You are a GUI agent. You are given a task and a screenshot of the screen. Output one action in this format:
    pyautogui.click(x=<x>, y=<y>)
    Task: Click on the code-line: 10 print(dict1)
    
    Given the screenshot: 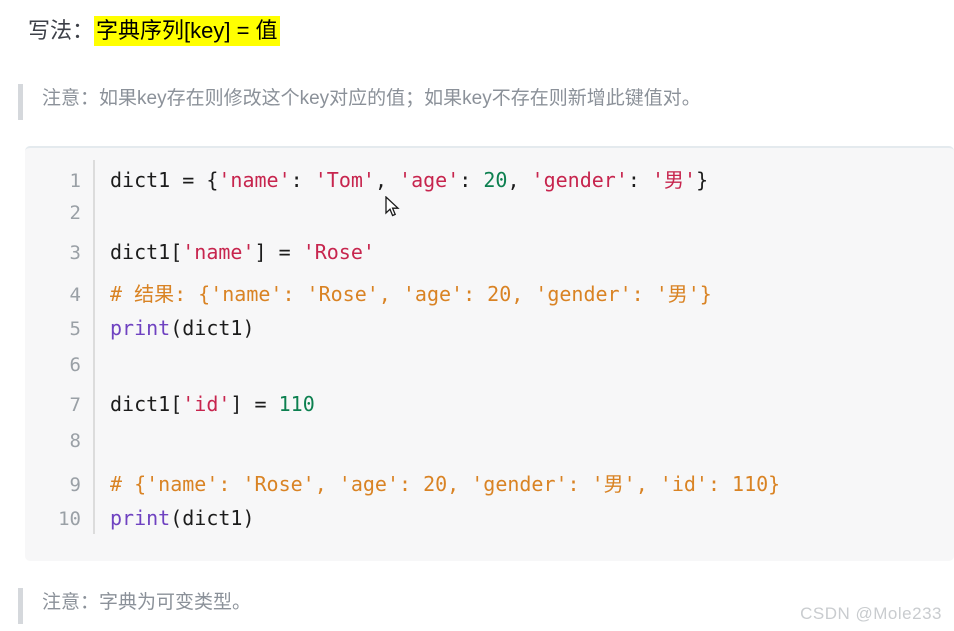 What is the action you would take?
    pyautogui.click(x=489, y=525)
    